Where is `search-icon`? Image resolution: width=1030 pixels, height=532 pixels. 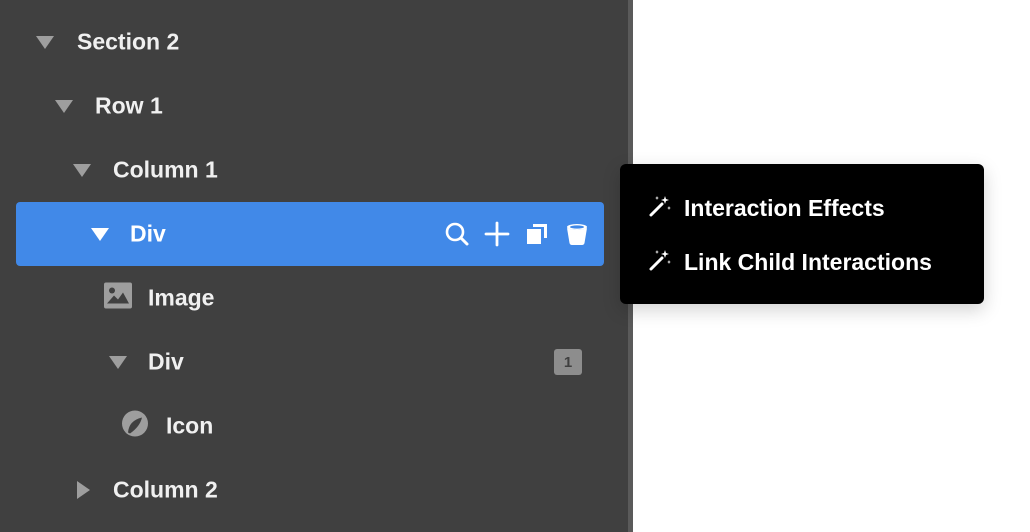 search-icon is located at coordinates (457, 234).